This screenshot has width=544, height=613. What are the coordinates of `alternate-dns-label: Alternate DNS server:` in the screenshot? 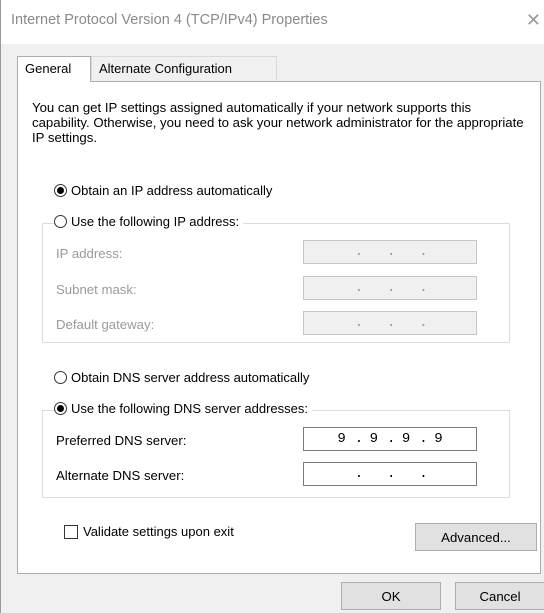 It's located at (120, 475).